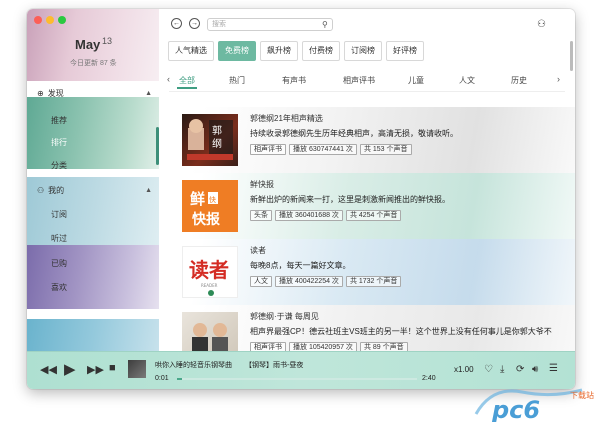 The width and height of the screenshot is (600, 424). I want to click on cover-art: 读者 READER, so click(209, 277).